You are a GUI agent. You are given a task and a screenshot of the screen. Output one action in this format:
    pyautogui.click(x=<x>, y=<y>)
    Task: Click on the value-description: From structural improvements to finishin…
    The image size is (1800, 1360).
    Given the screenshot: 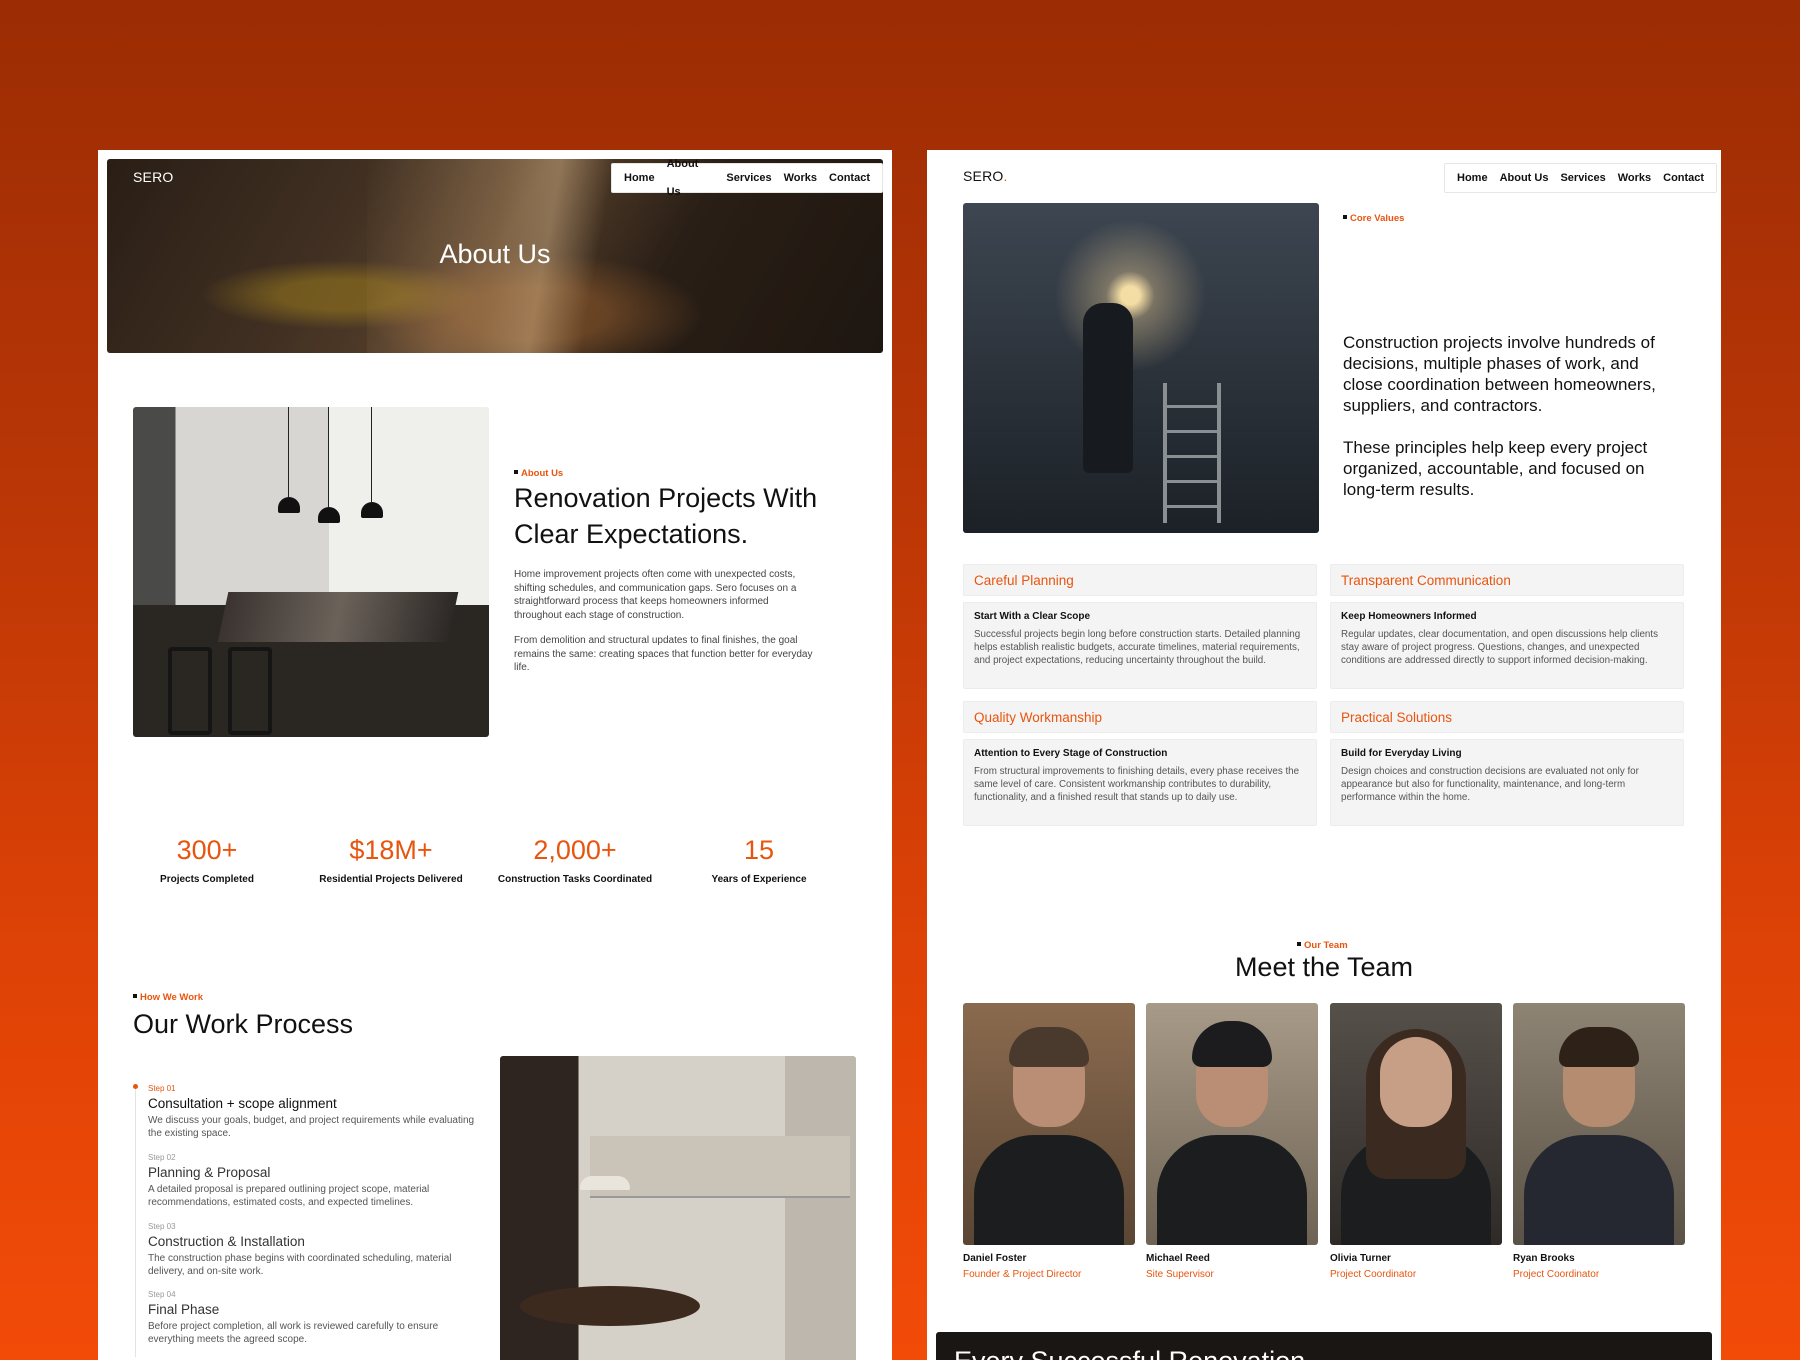 What is the action you would take?
    pyautogui.click(x=1137, y=784)
    